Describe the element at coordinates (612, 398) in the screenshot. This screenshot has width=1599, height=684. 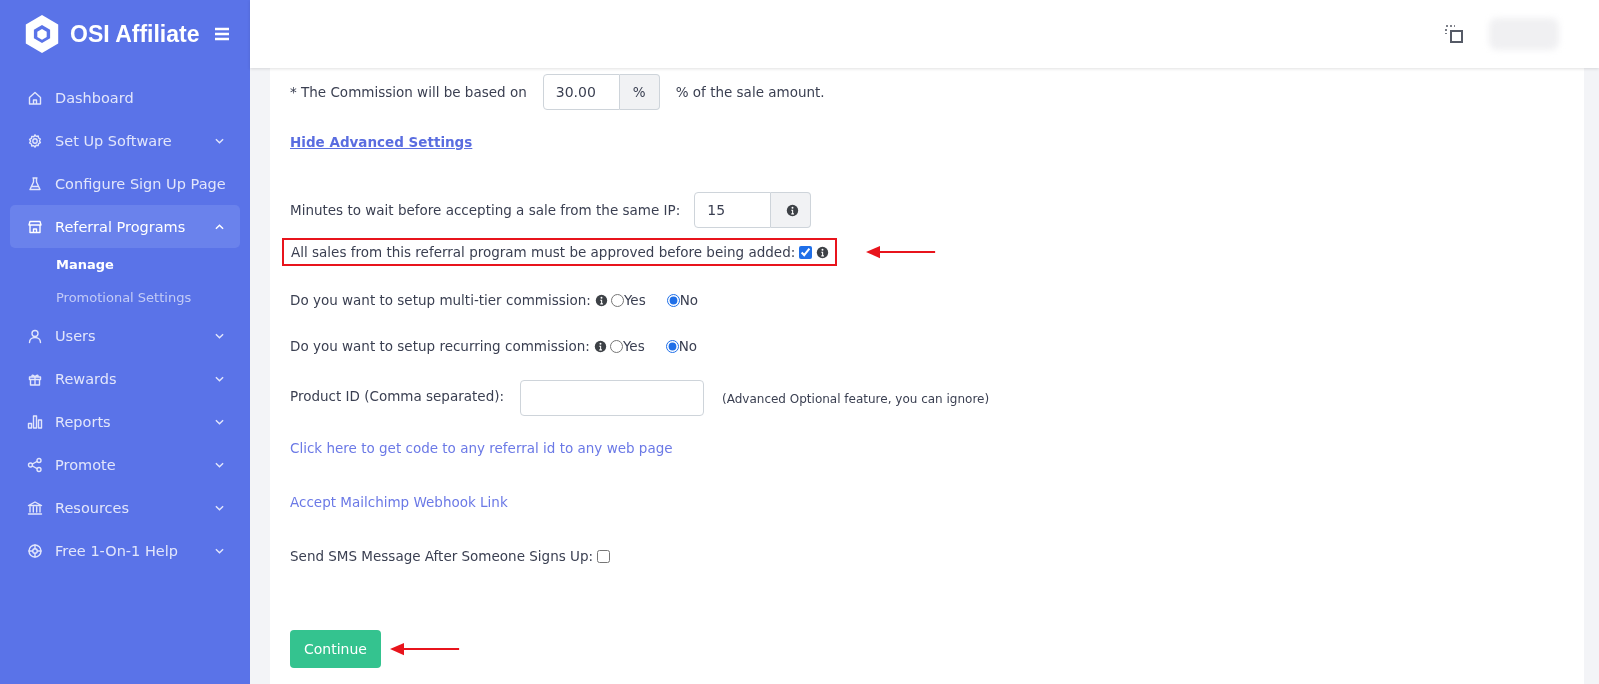
I see `product-id-input` at that location.